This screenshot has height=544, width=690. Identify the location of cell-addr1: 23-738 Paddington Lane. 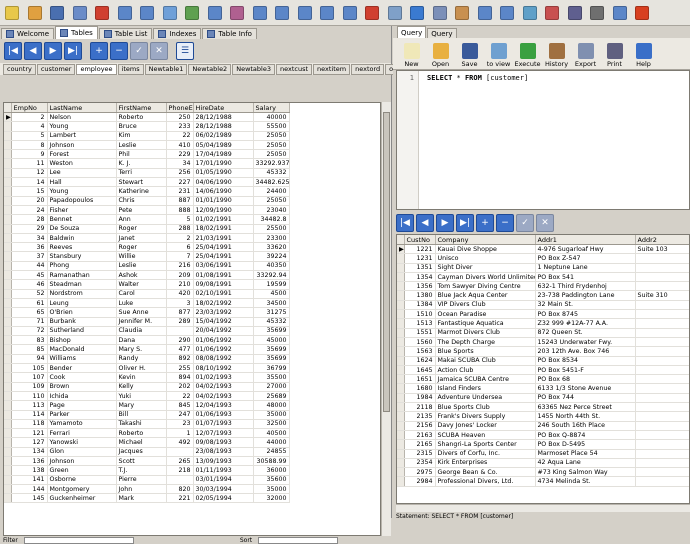
(585, 295).